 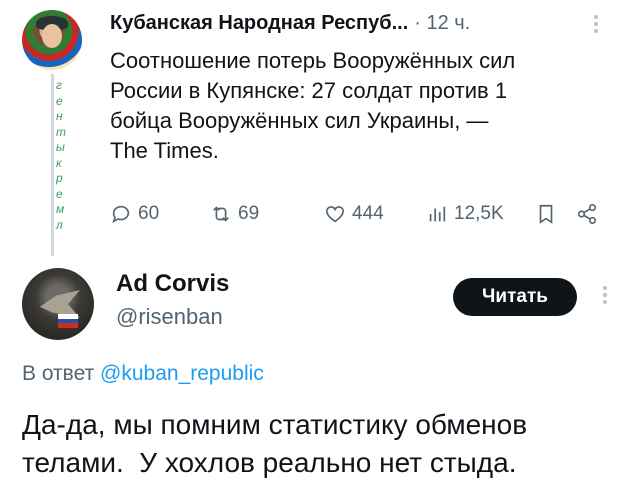 I want to click on views-button: 12,5K, so click(x=465, y=214).